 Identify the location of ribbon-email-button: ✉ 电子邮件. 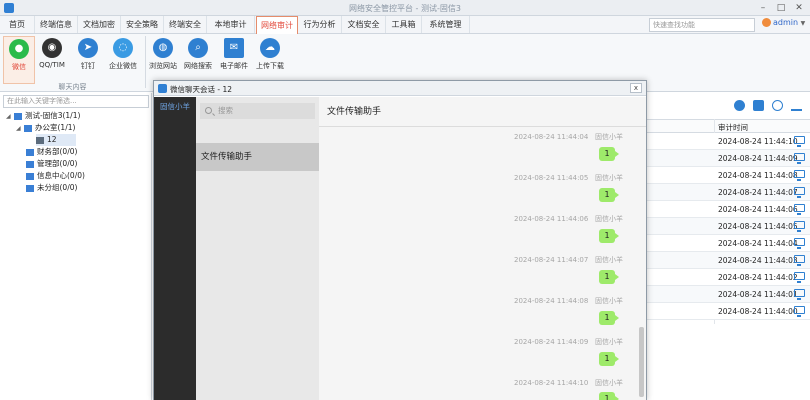
(234, 60).